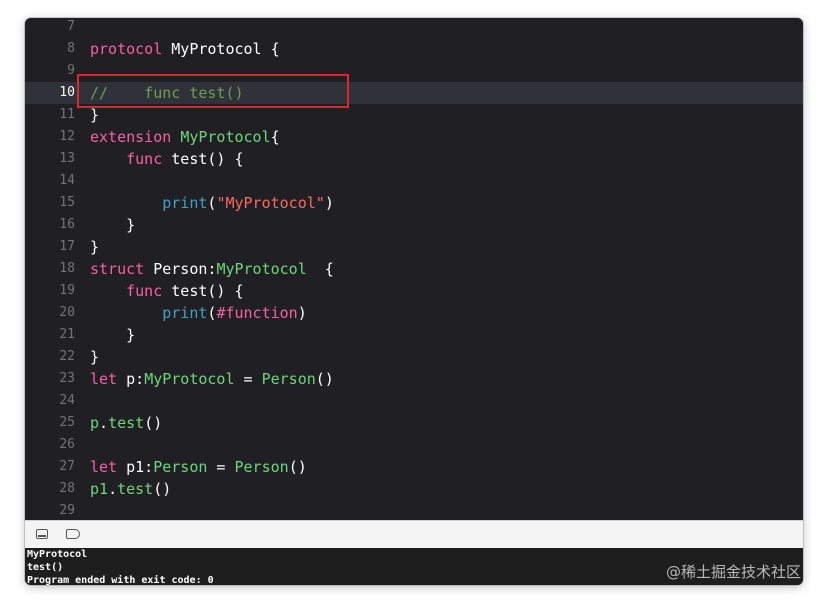 Image resolution: width=821 pixels, height=603 pixels. I want to click on code-token: struct, so click(117, 269).